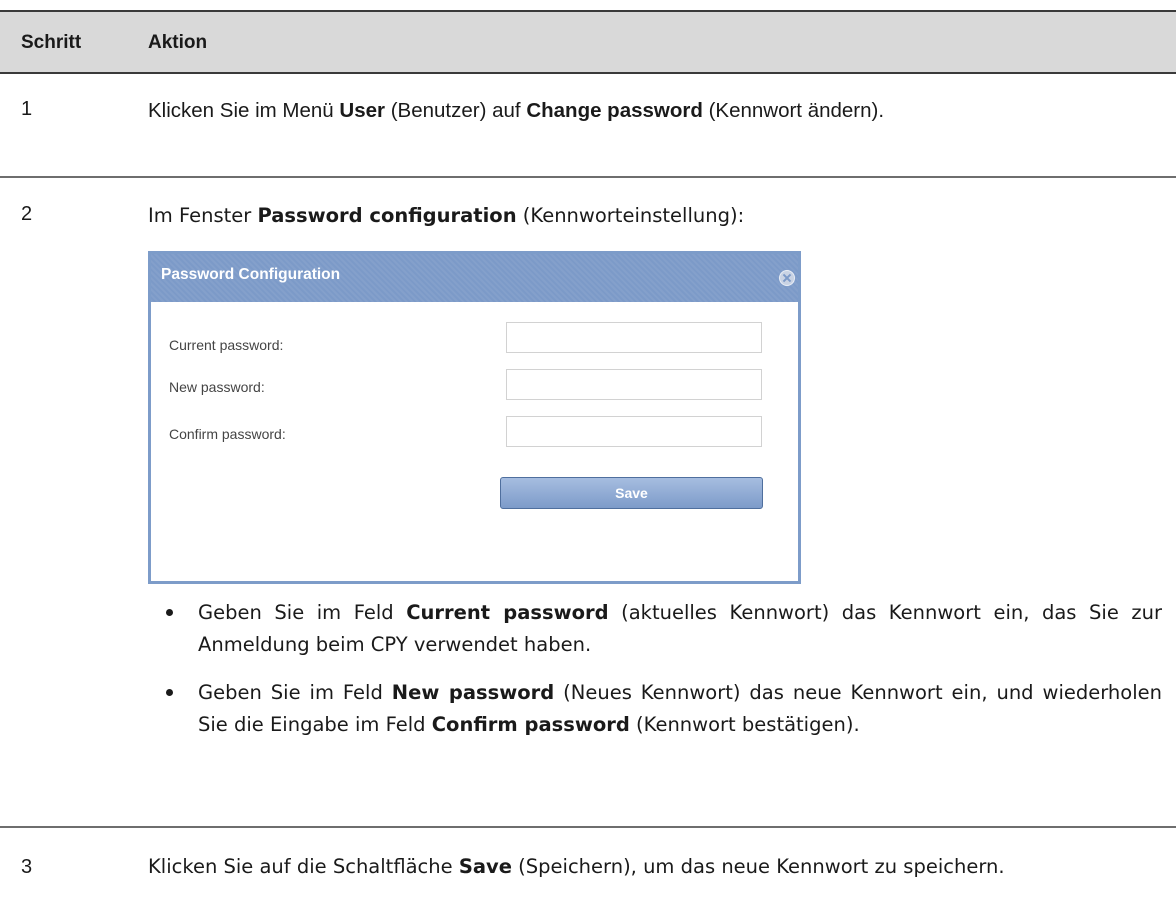 The height and width of the screenshot is (923, 1176). I want to click on bullet-1-text-a: Geben Sie im Feld, so click(302, 612).